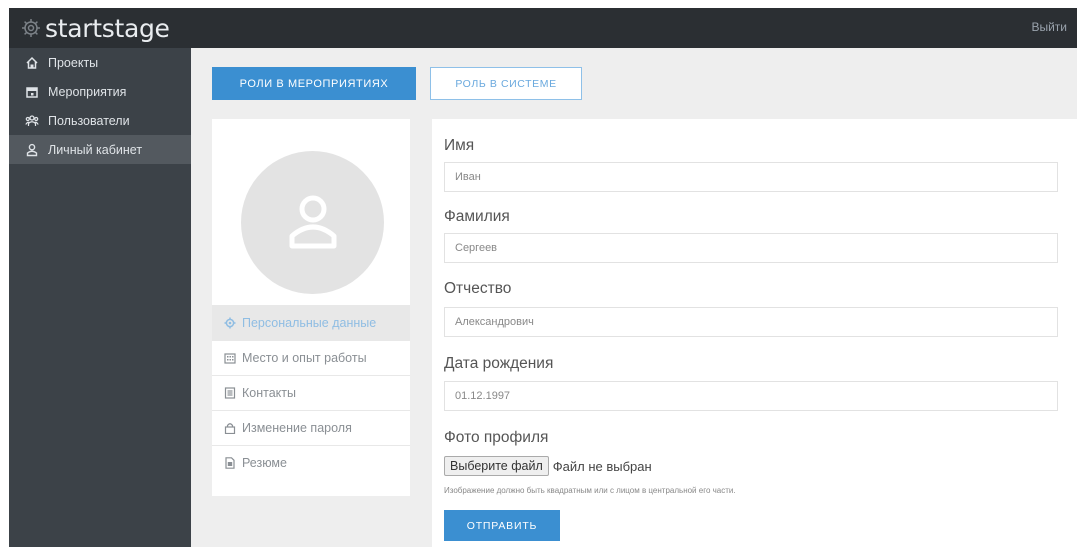 The width and height of the screenshot is (1077, 547). What do you see at coordinates (751, 322) in the screenshot?
I see `patronymic-field: Александрович` at bounding box center [751, 322].